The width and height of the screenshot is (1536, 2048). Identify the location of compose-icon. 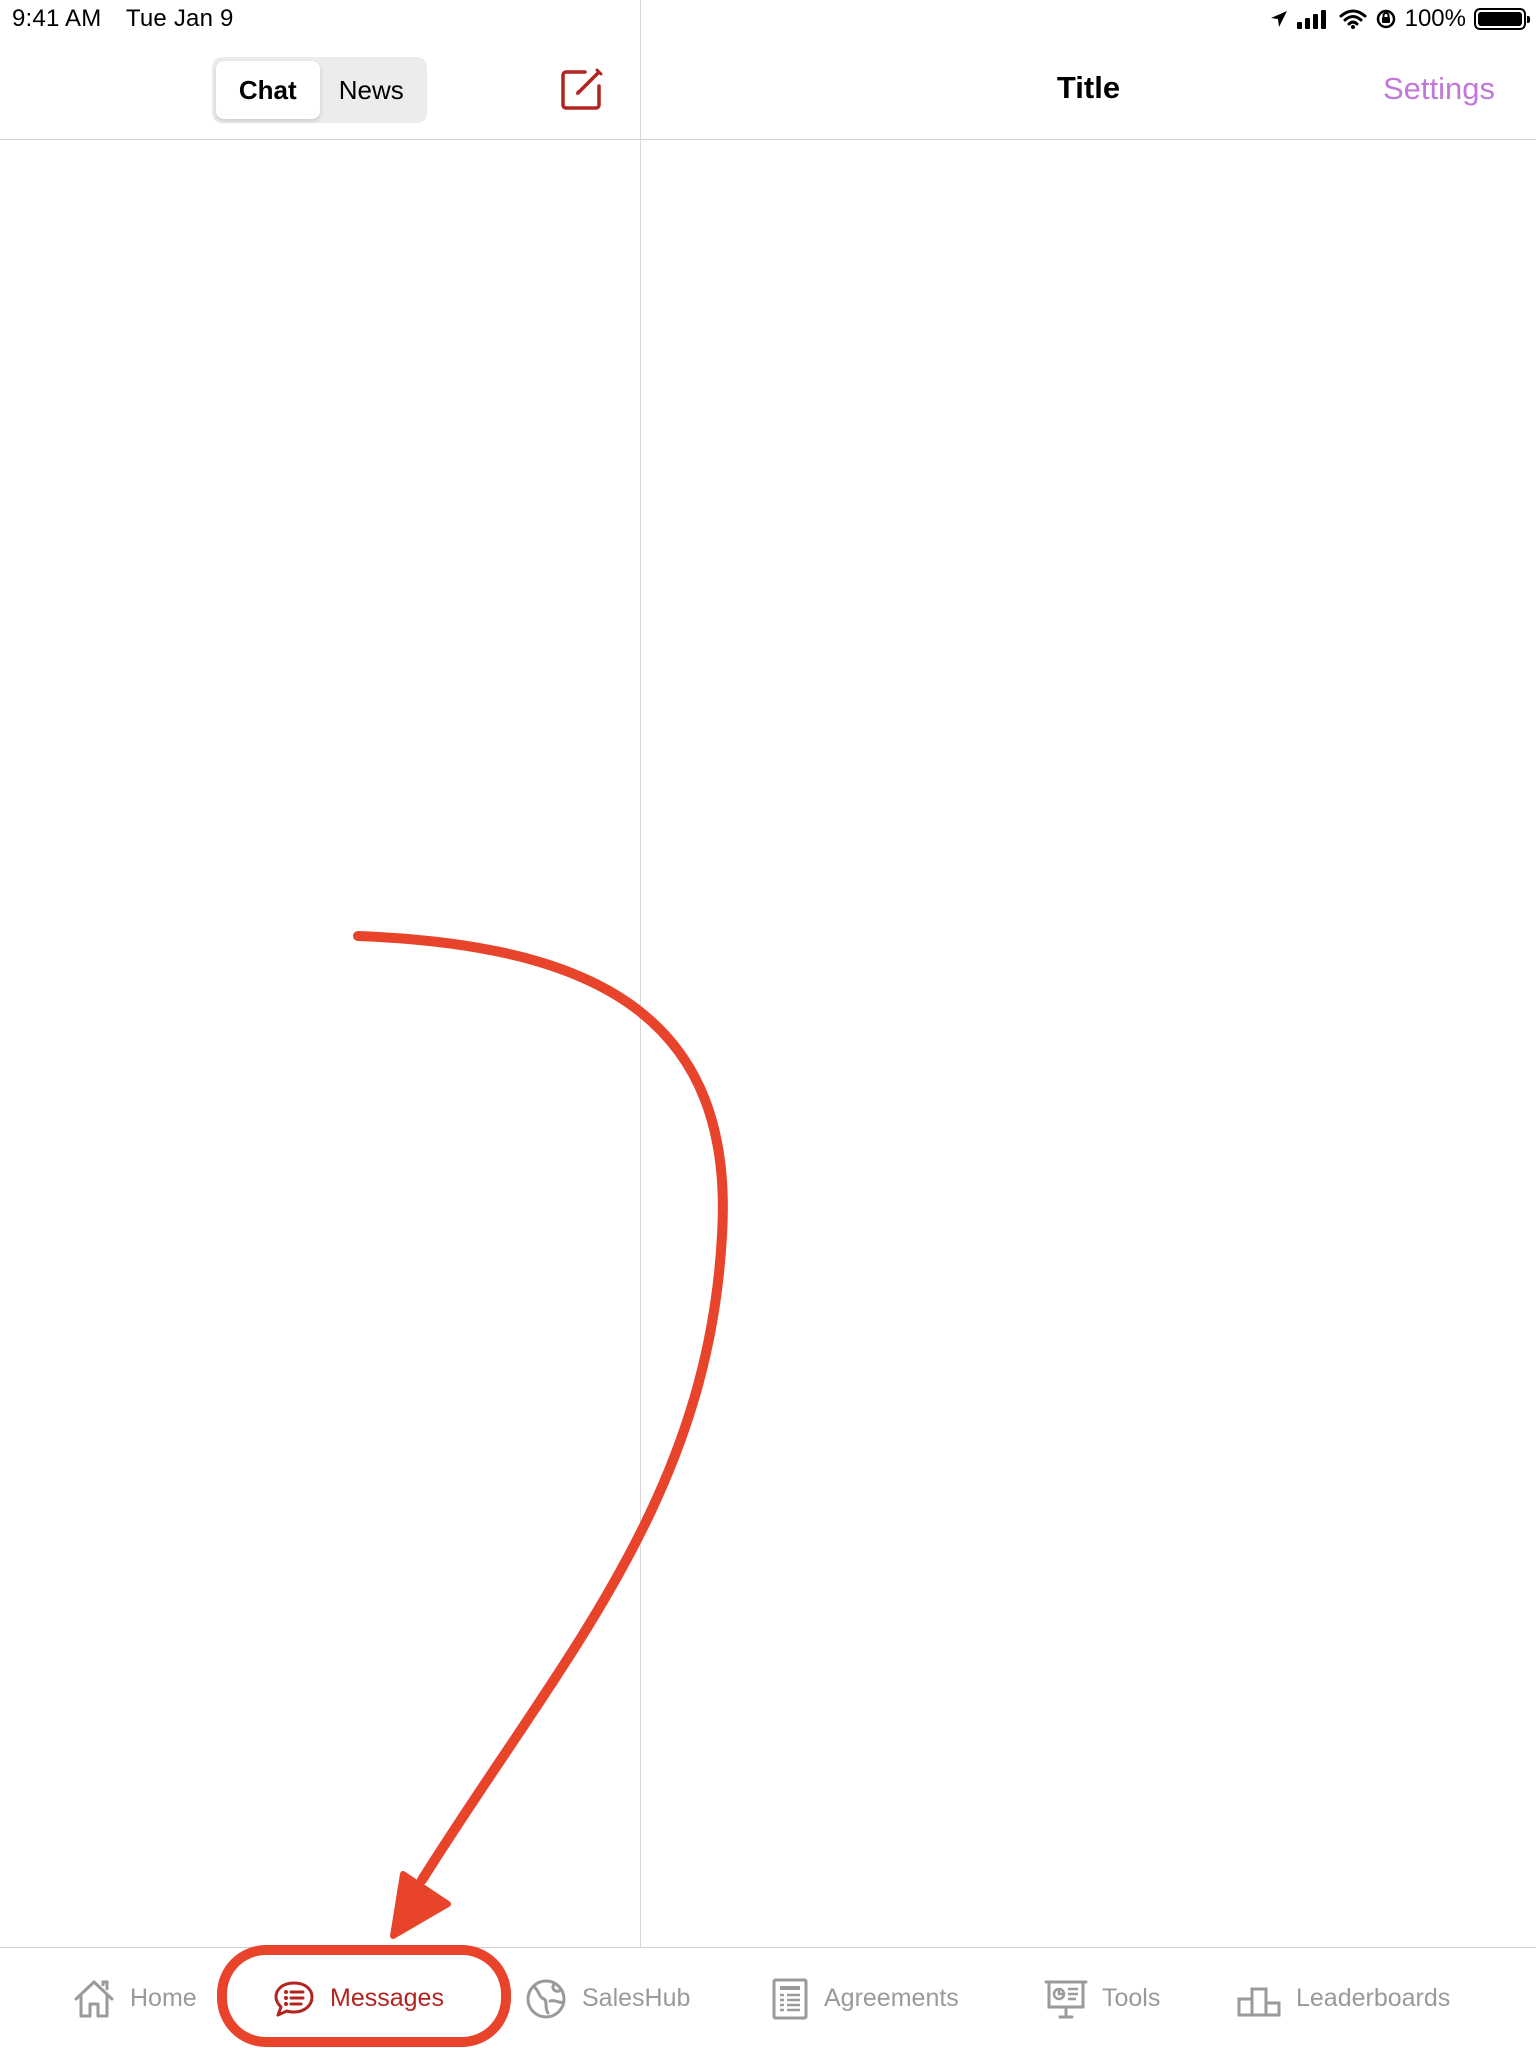
(582, 89).